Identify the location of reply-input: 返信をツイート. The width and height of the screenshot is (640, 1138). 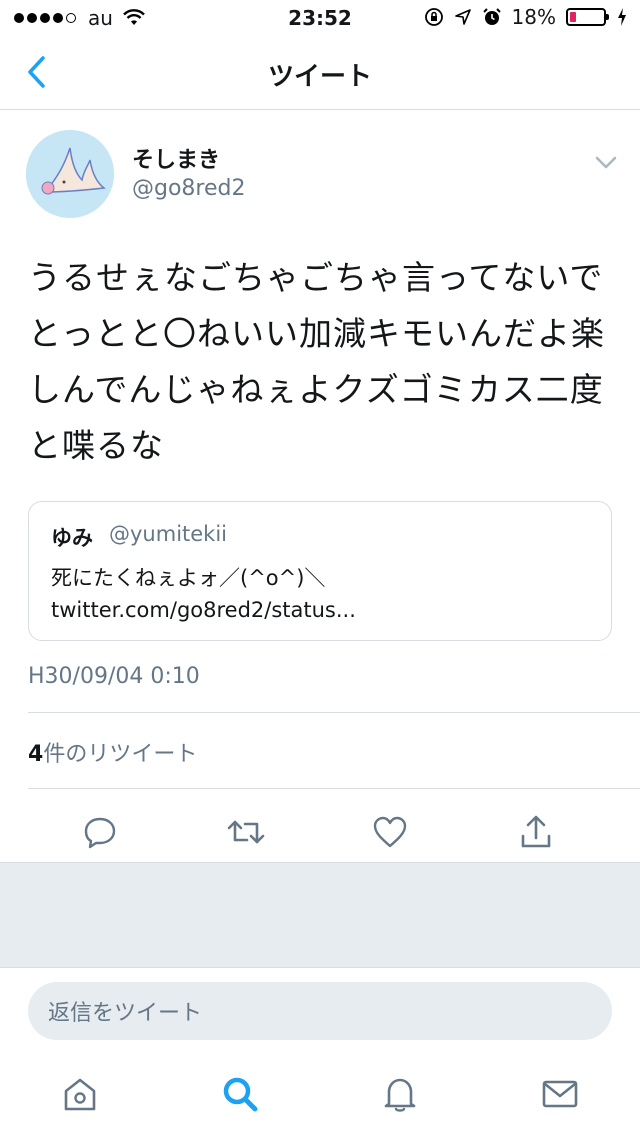
(320, 1011).